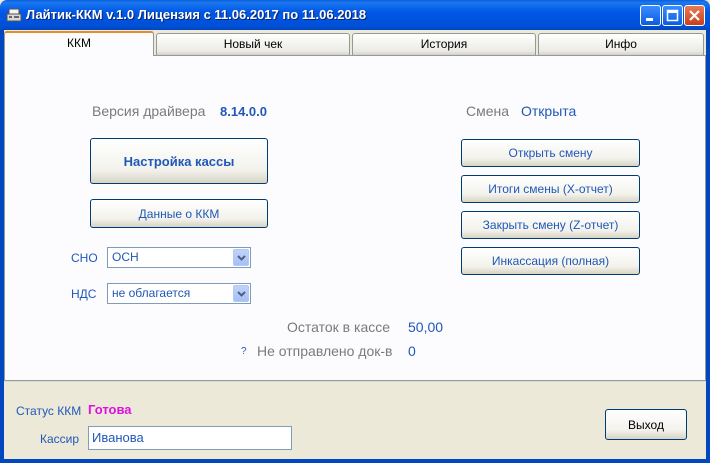  I want to click on shift-label: Смена, so click(488, 111).